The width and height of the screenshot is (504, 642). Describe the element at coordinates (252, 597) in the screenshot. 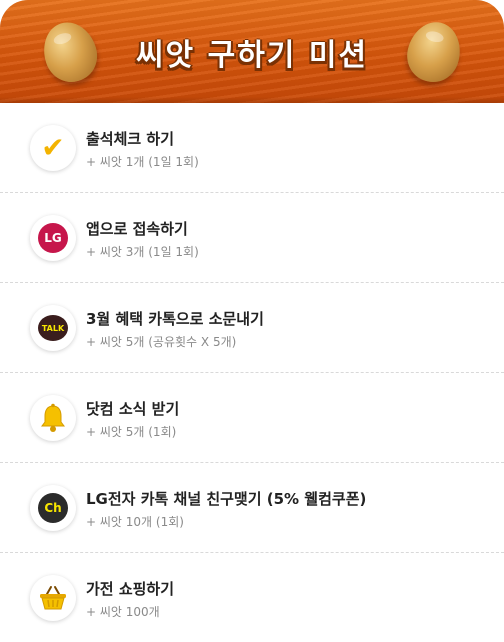

I see `mission-item-shopping: 가전 쇼핑하기 + 씨앗 100개` at that location.